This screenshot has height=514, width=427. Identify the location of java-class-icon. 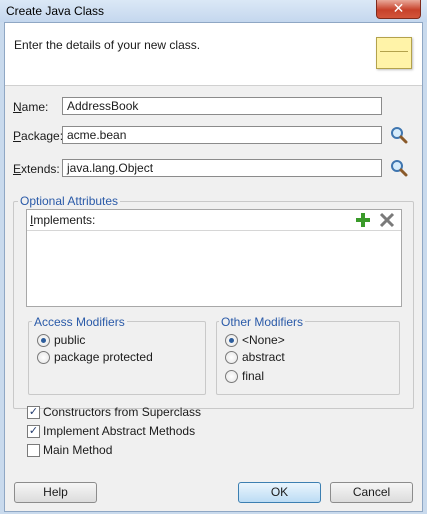
(394, 53).